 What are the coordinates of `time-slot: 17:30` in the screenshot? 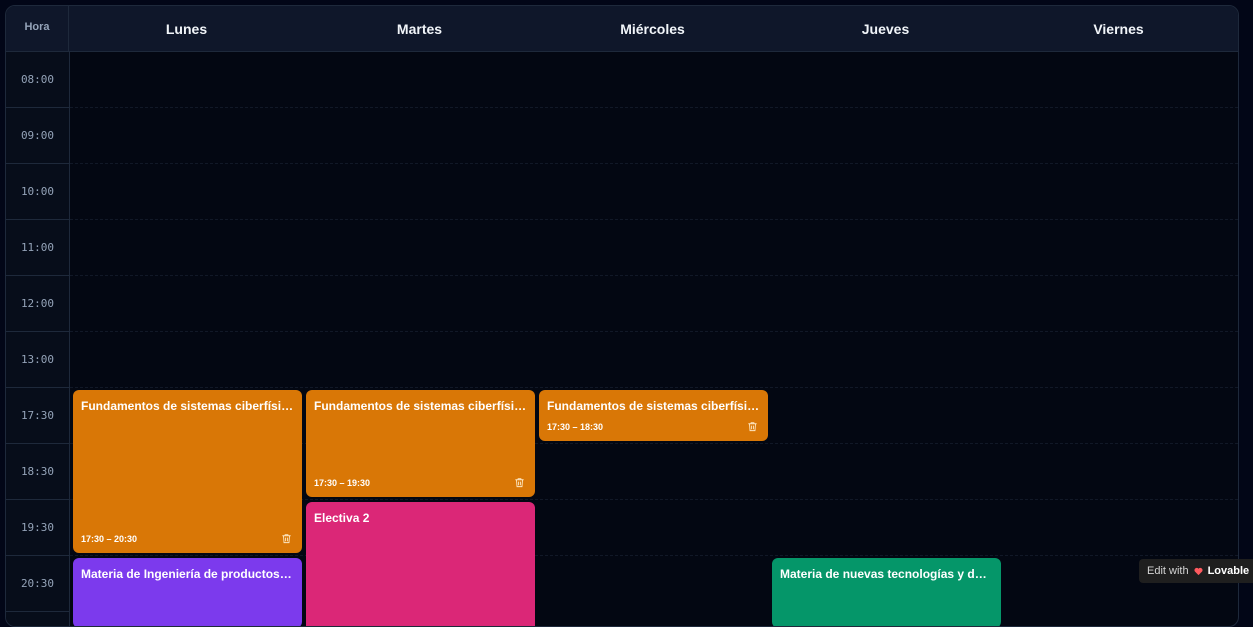 It's located at (37, 416).